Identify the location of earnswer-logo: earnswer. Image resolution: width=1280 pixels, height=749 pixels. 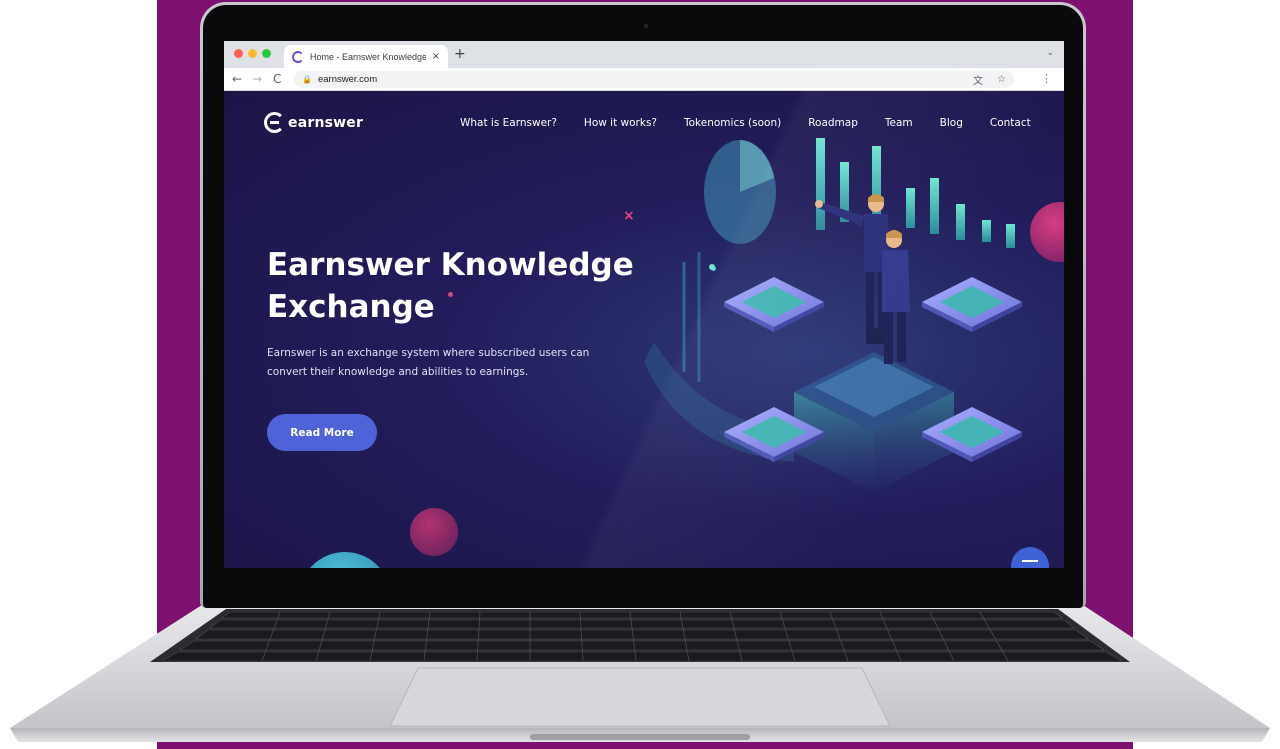
(313, 122).